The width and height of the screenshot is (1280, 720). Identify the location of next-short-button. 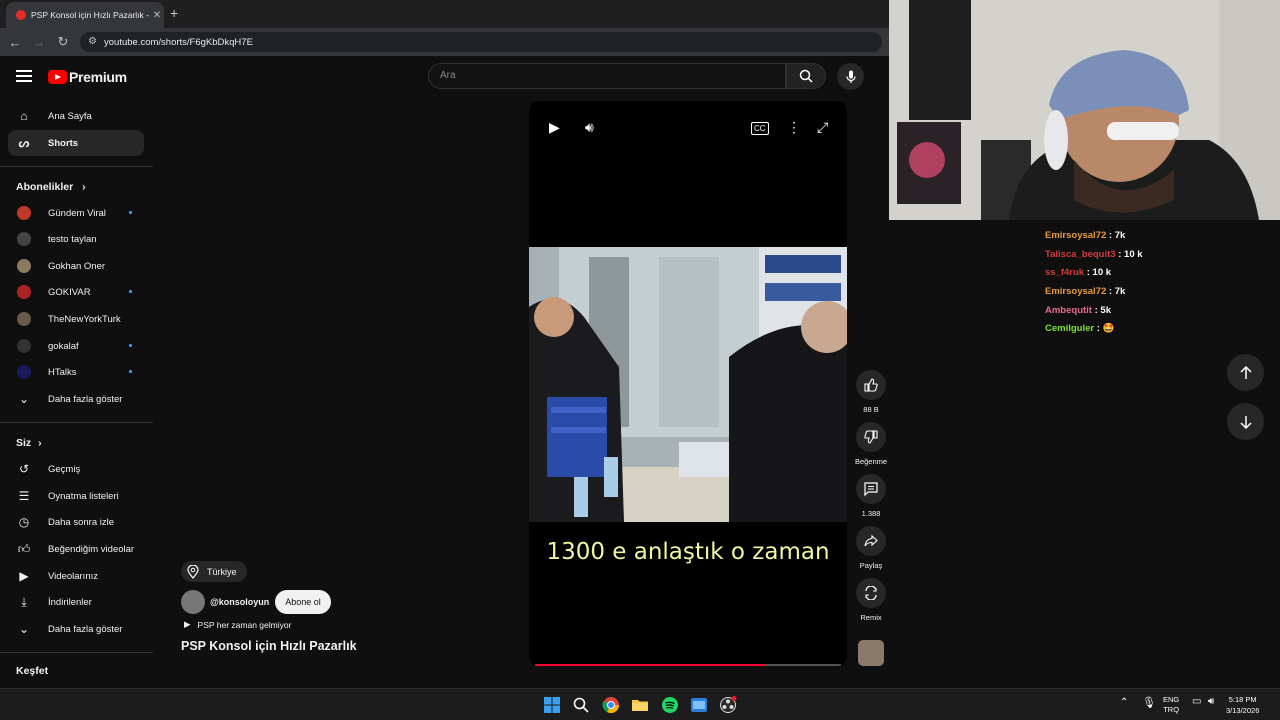
(1245, 421).